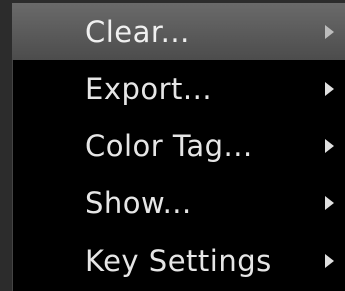 Image resolution: width=345 pixels, height=291 pixels. I want to click on menu-item-label: Key Settings, so click(178, 261).